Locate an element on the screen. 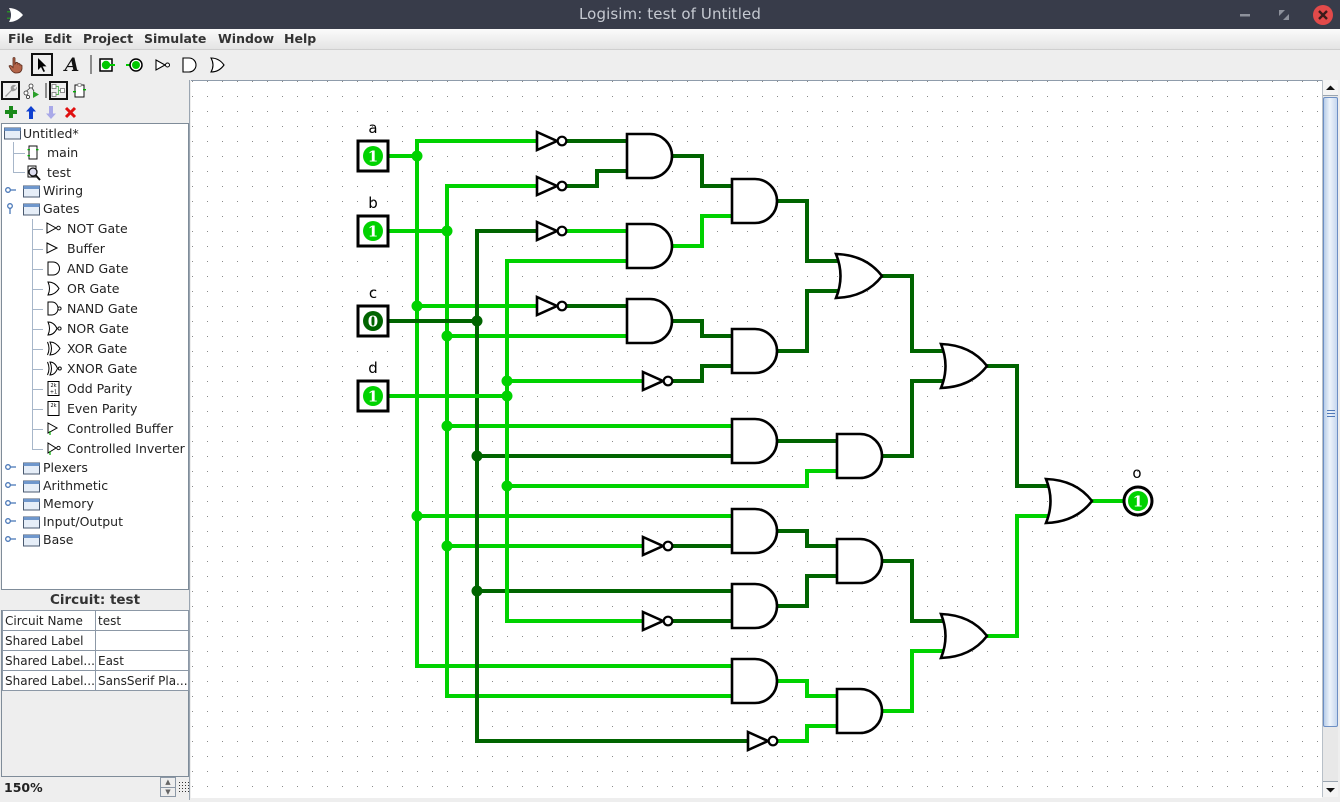 The height and width of the screenshot is (802, 1340). property-row: Shared Label... East is located at coordinates (95, 660).